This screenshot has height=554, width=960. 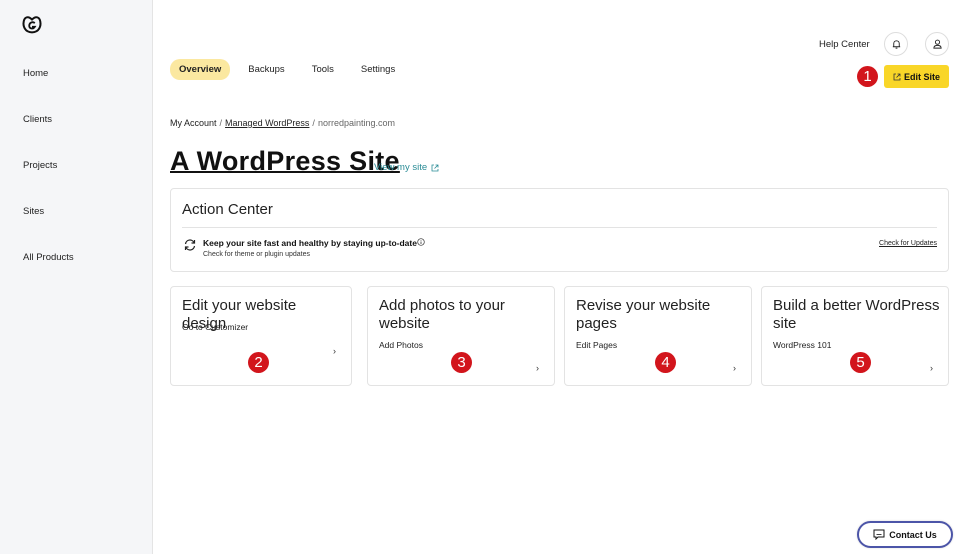 What do you see at coordinates (442, 314) in the screenshot?
I see `task-title: Add photos to your website` at bounding box center [442, 314].